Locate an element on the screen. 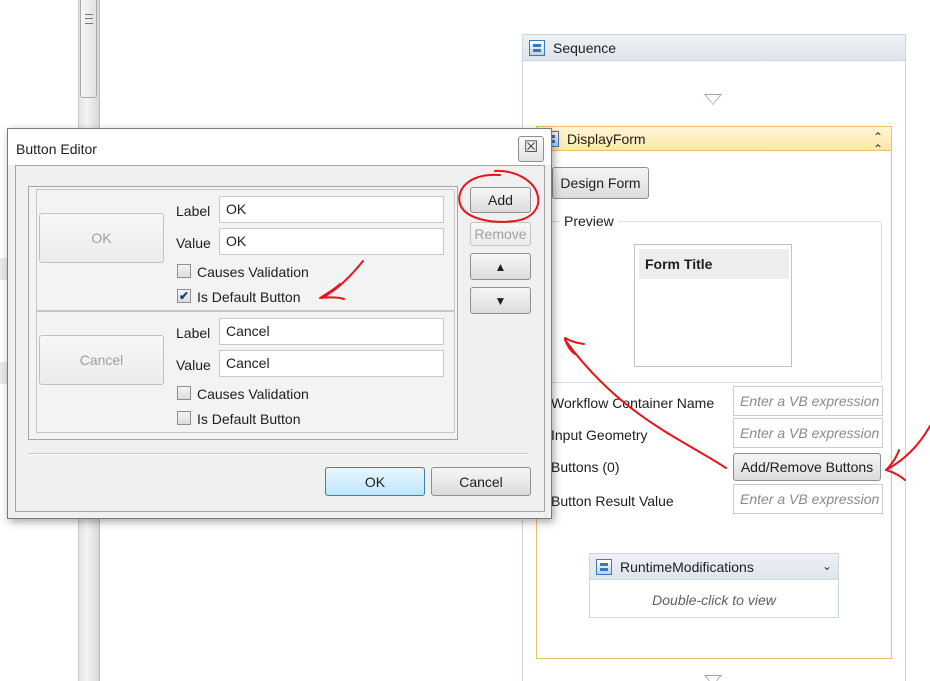 The image size is (930, 681). runtime-modifications-title: RuntimeModifications is located at coordinates (687, 566).